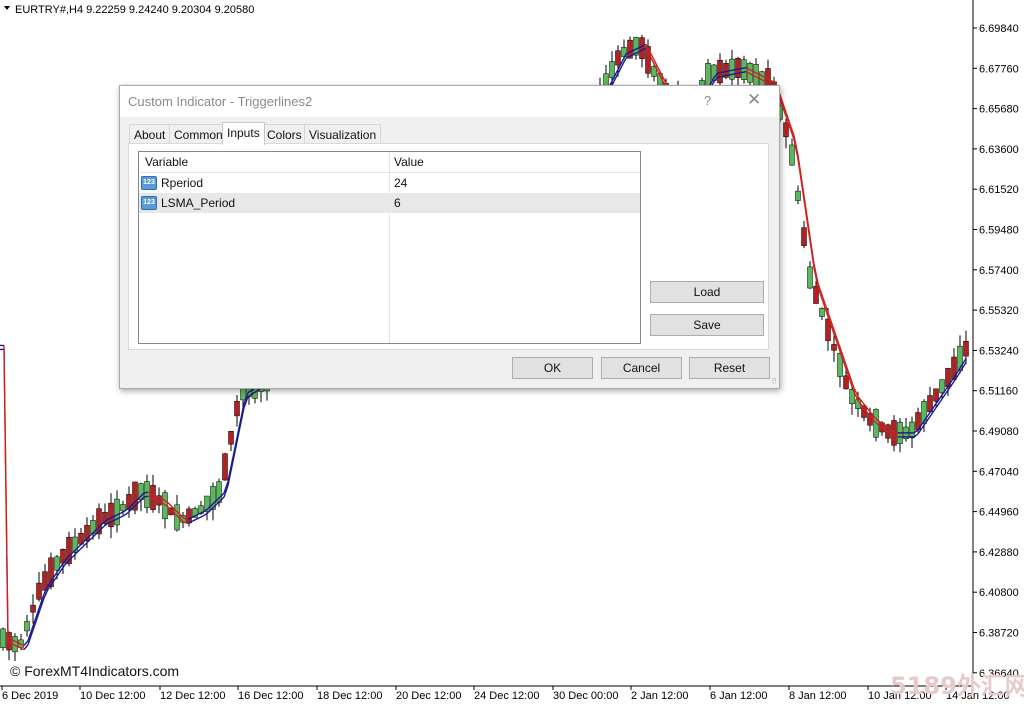  What do you see at coordinates (182, 183) in the screenshot?
I see `param-name: Rperiod` at bounding box center [182, 183].